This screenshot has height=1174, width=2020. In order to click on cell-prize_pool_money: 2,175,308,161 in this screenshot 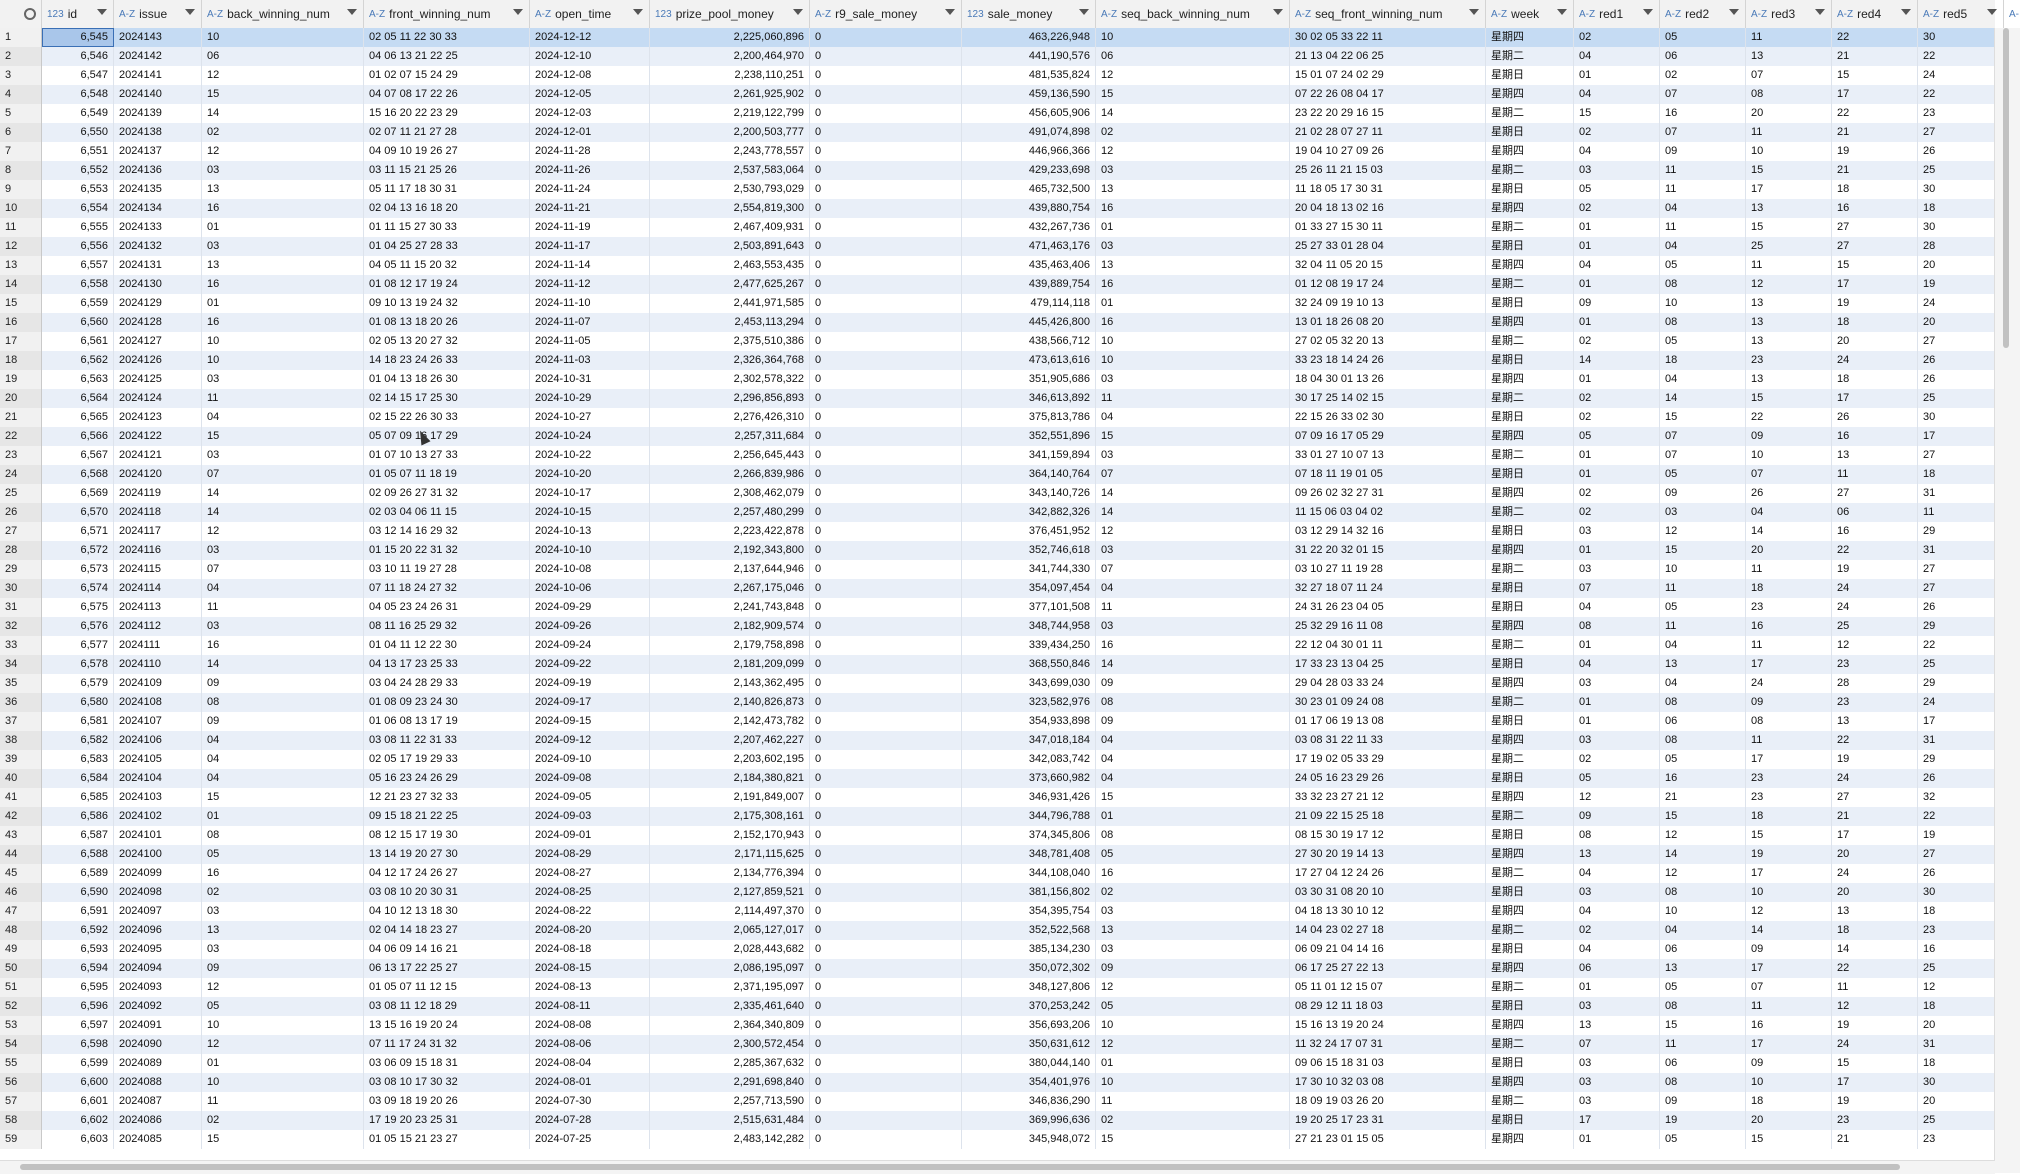, I will do `click(730, 816)`.